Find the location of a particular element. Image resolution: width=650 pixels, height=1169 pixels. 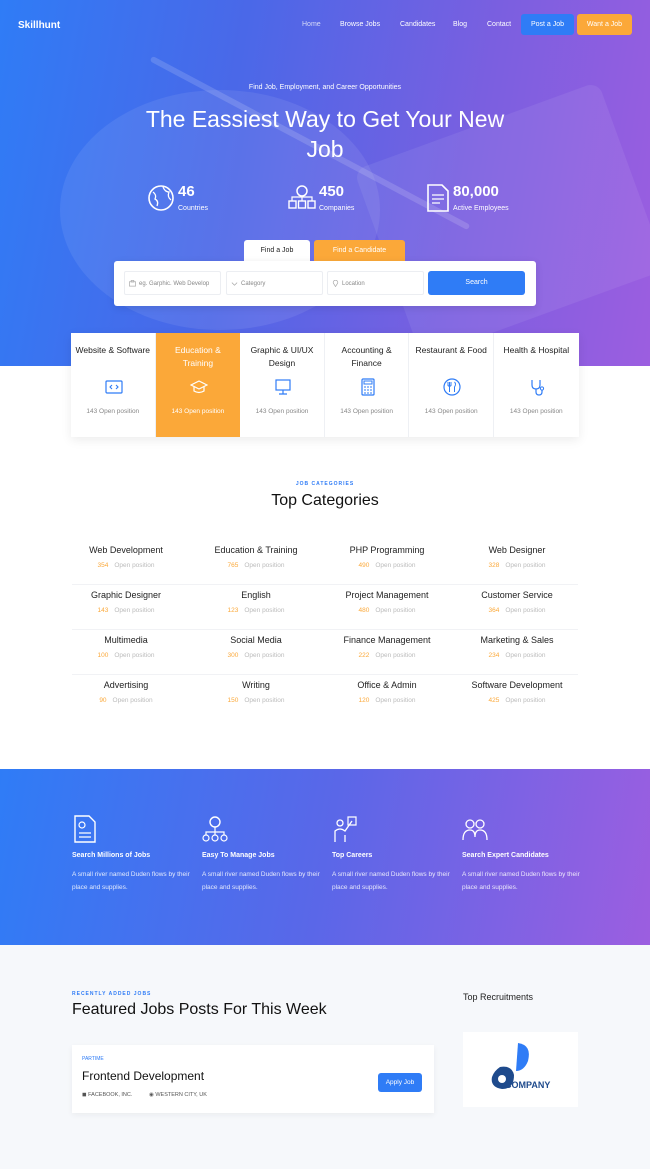

job-type-badge: PARTIME is located at coordinates (93, 1059).